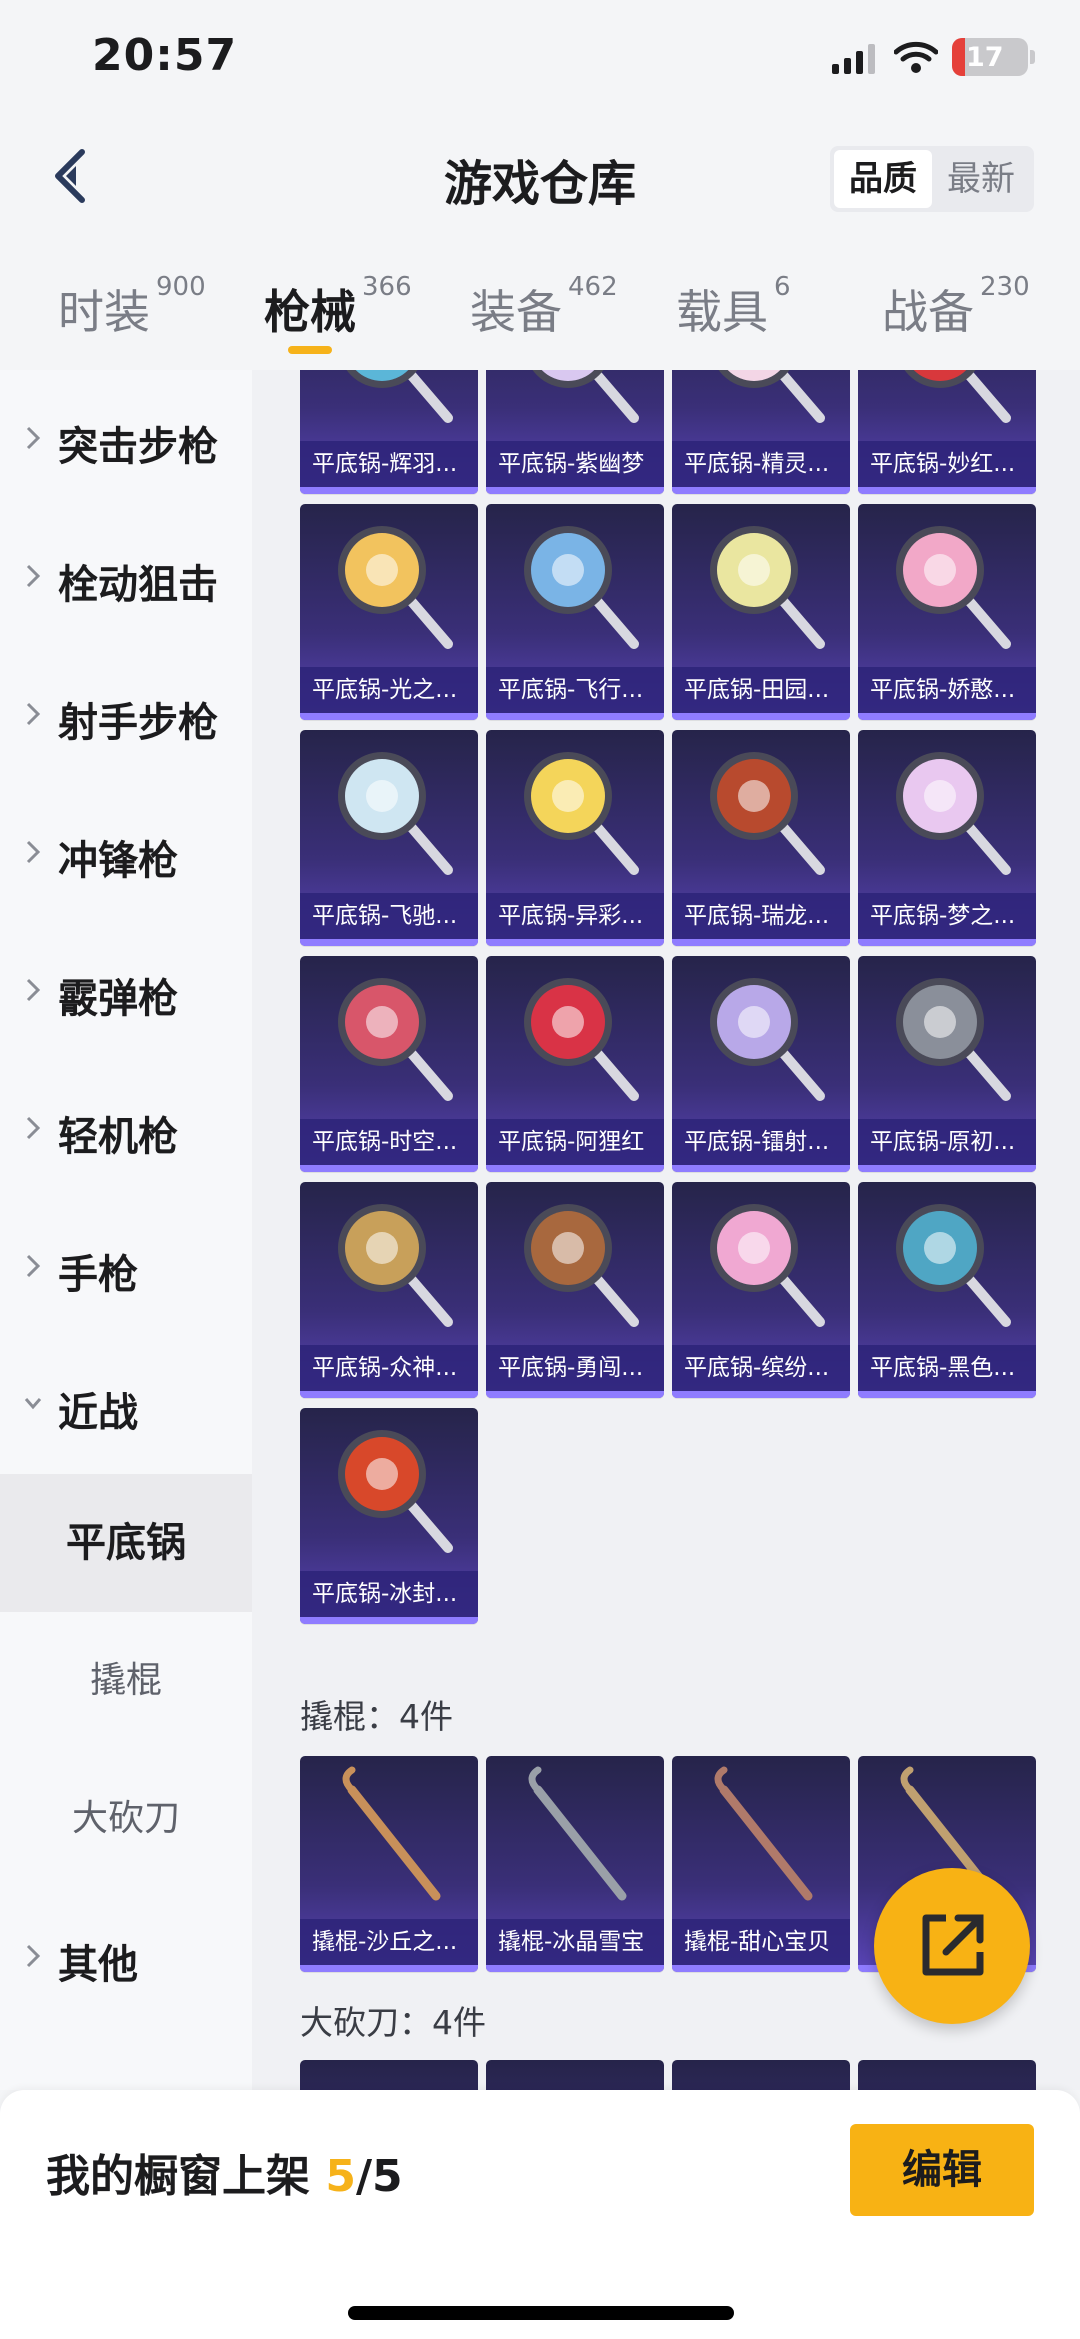 The height and width of the screenshot is (2339, 1080). I want to click on sort-toggle: 品质 最新, so click(932, 179).